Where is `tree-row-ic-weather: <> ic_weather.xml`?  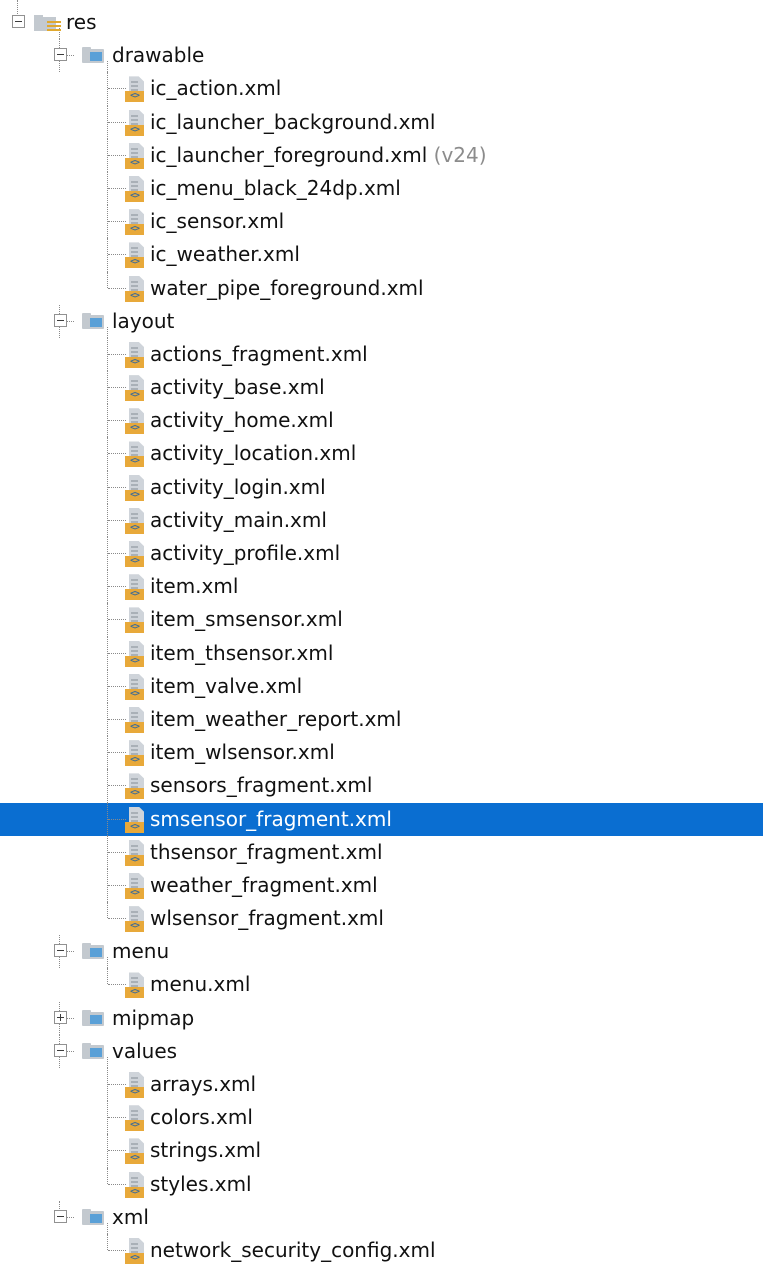
tree-row-ic-weather: <> ic_weather.xml is located at coordinates (381, 255).